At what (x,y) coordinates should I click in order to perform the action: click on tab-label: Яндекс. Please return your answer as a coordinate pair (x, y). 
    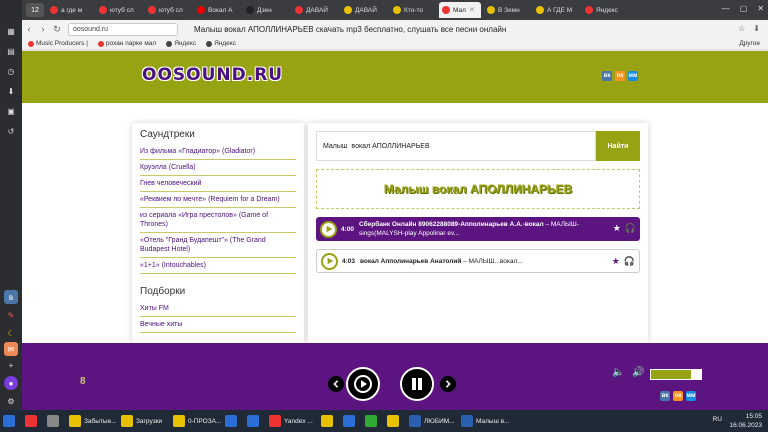
    Looking at the image, I should click on (607, 10).